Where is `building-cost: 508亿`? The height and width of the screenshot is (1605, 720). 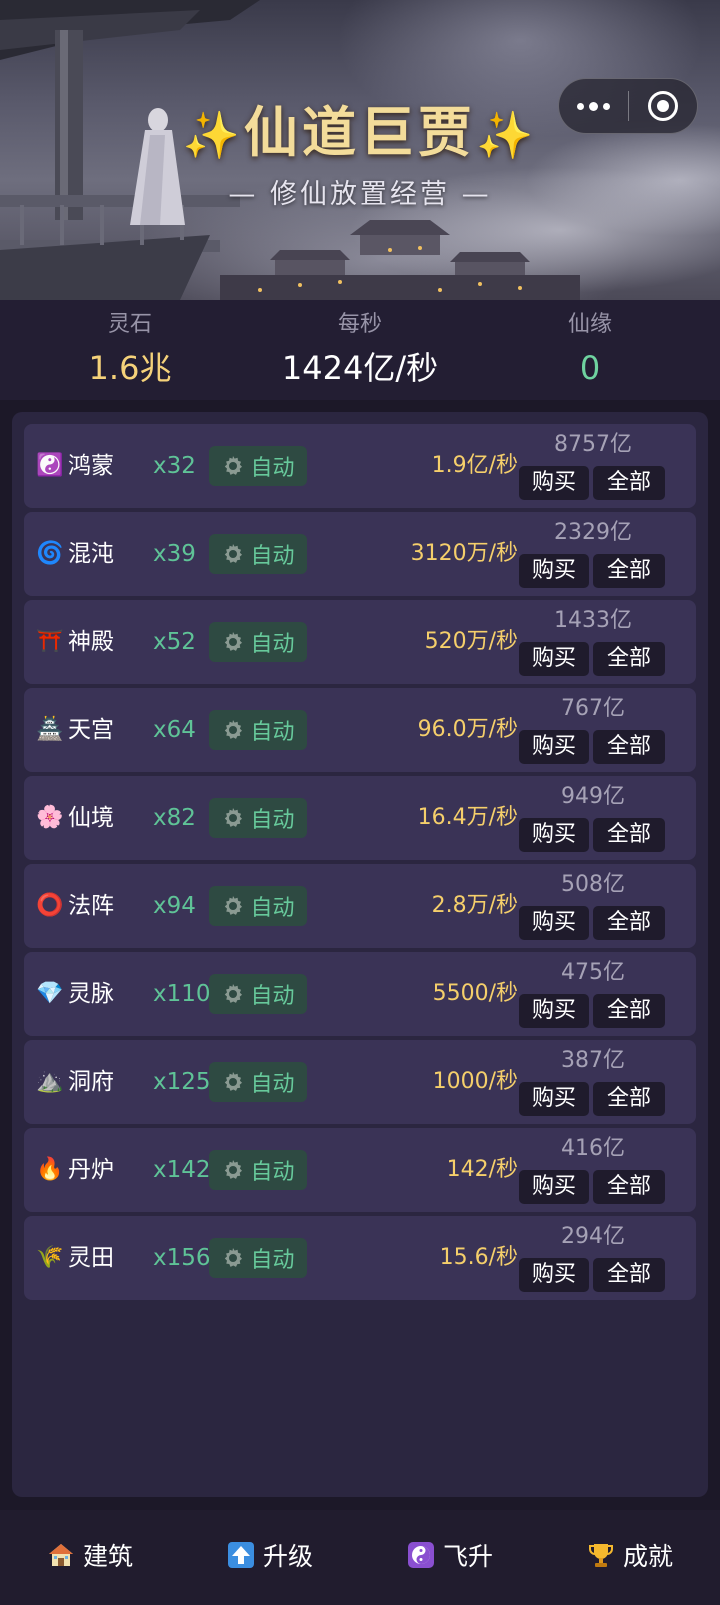
building-cost: 508亿 is located at coordinates (593, 884).